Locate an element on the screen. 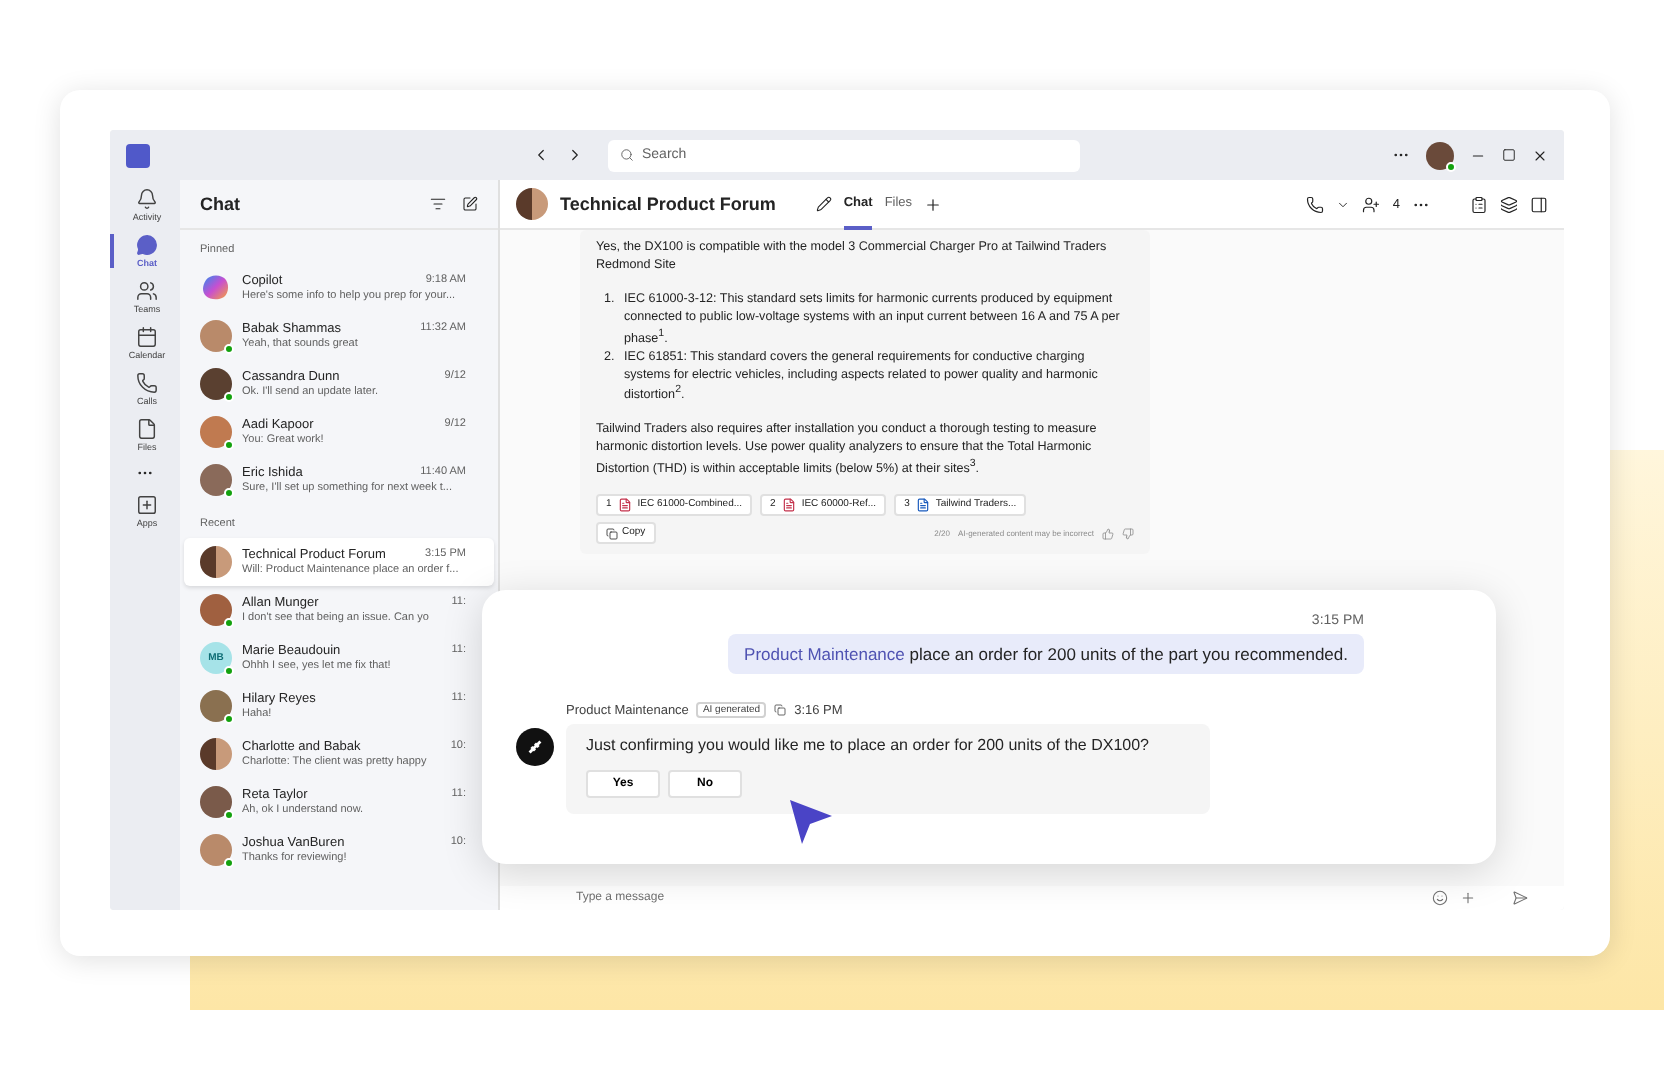 This screenshot has height=1068, width=1664. conversation-title: Technical Product Forum is located at coordinates (668, 204).